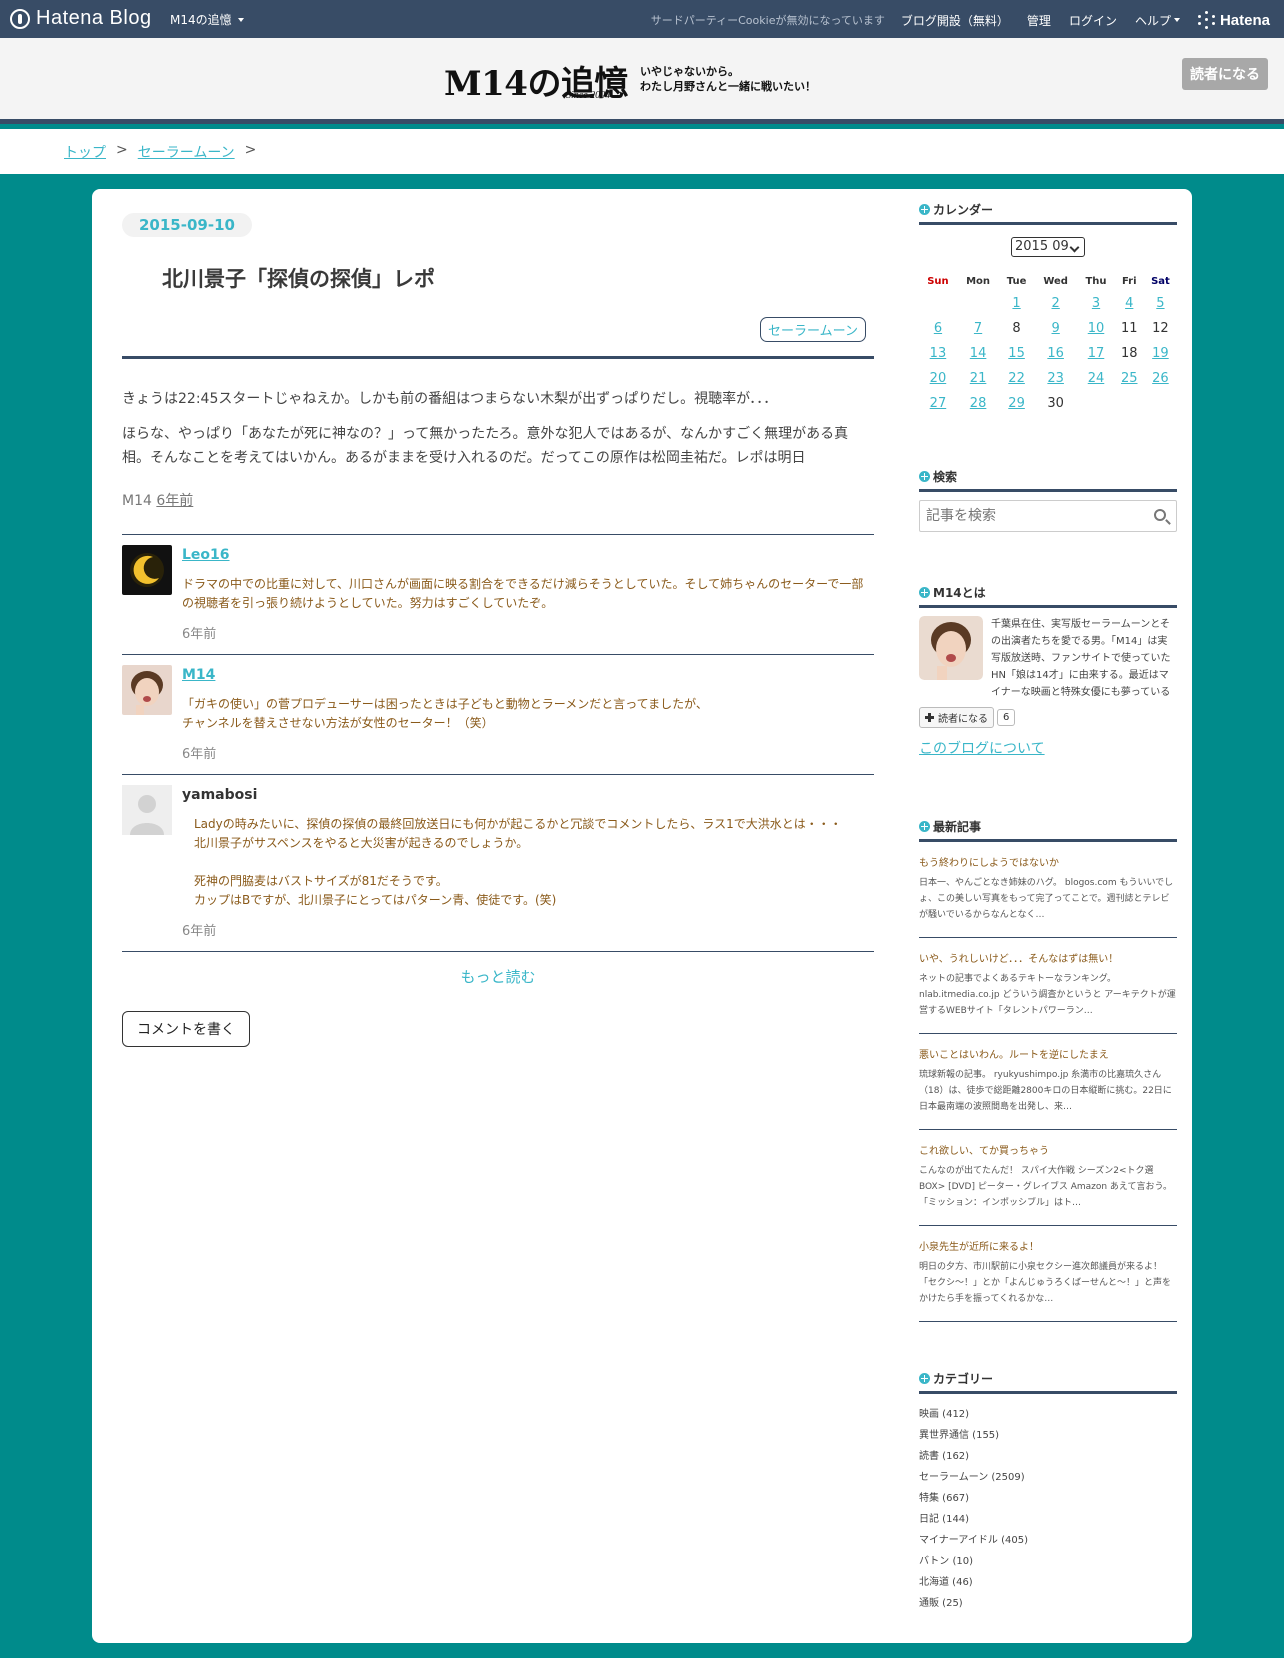 Image resolution: width=1284 pixels, height=1658 pixels. Describe the element at coordinates (1233, 20) in the screenshot. I see `hatena-link: Hatena` at that location.